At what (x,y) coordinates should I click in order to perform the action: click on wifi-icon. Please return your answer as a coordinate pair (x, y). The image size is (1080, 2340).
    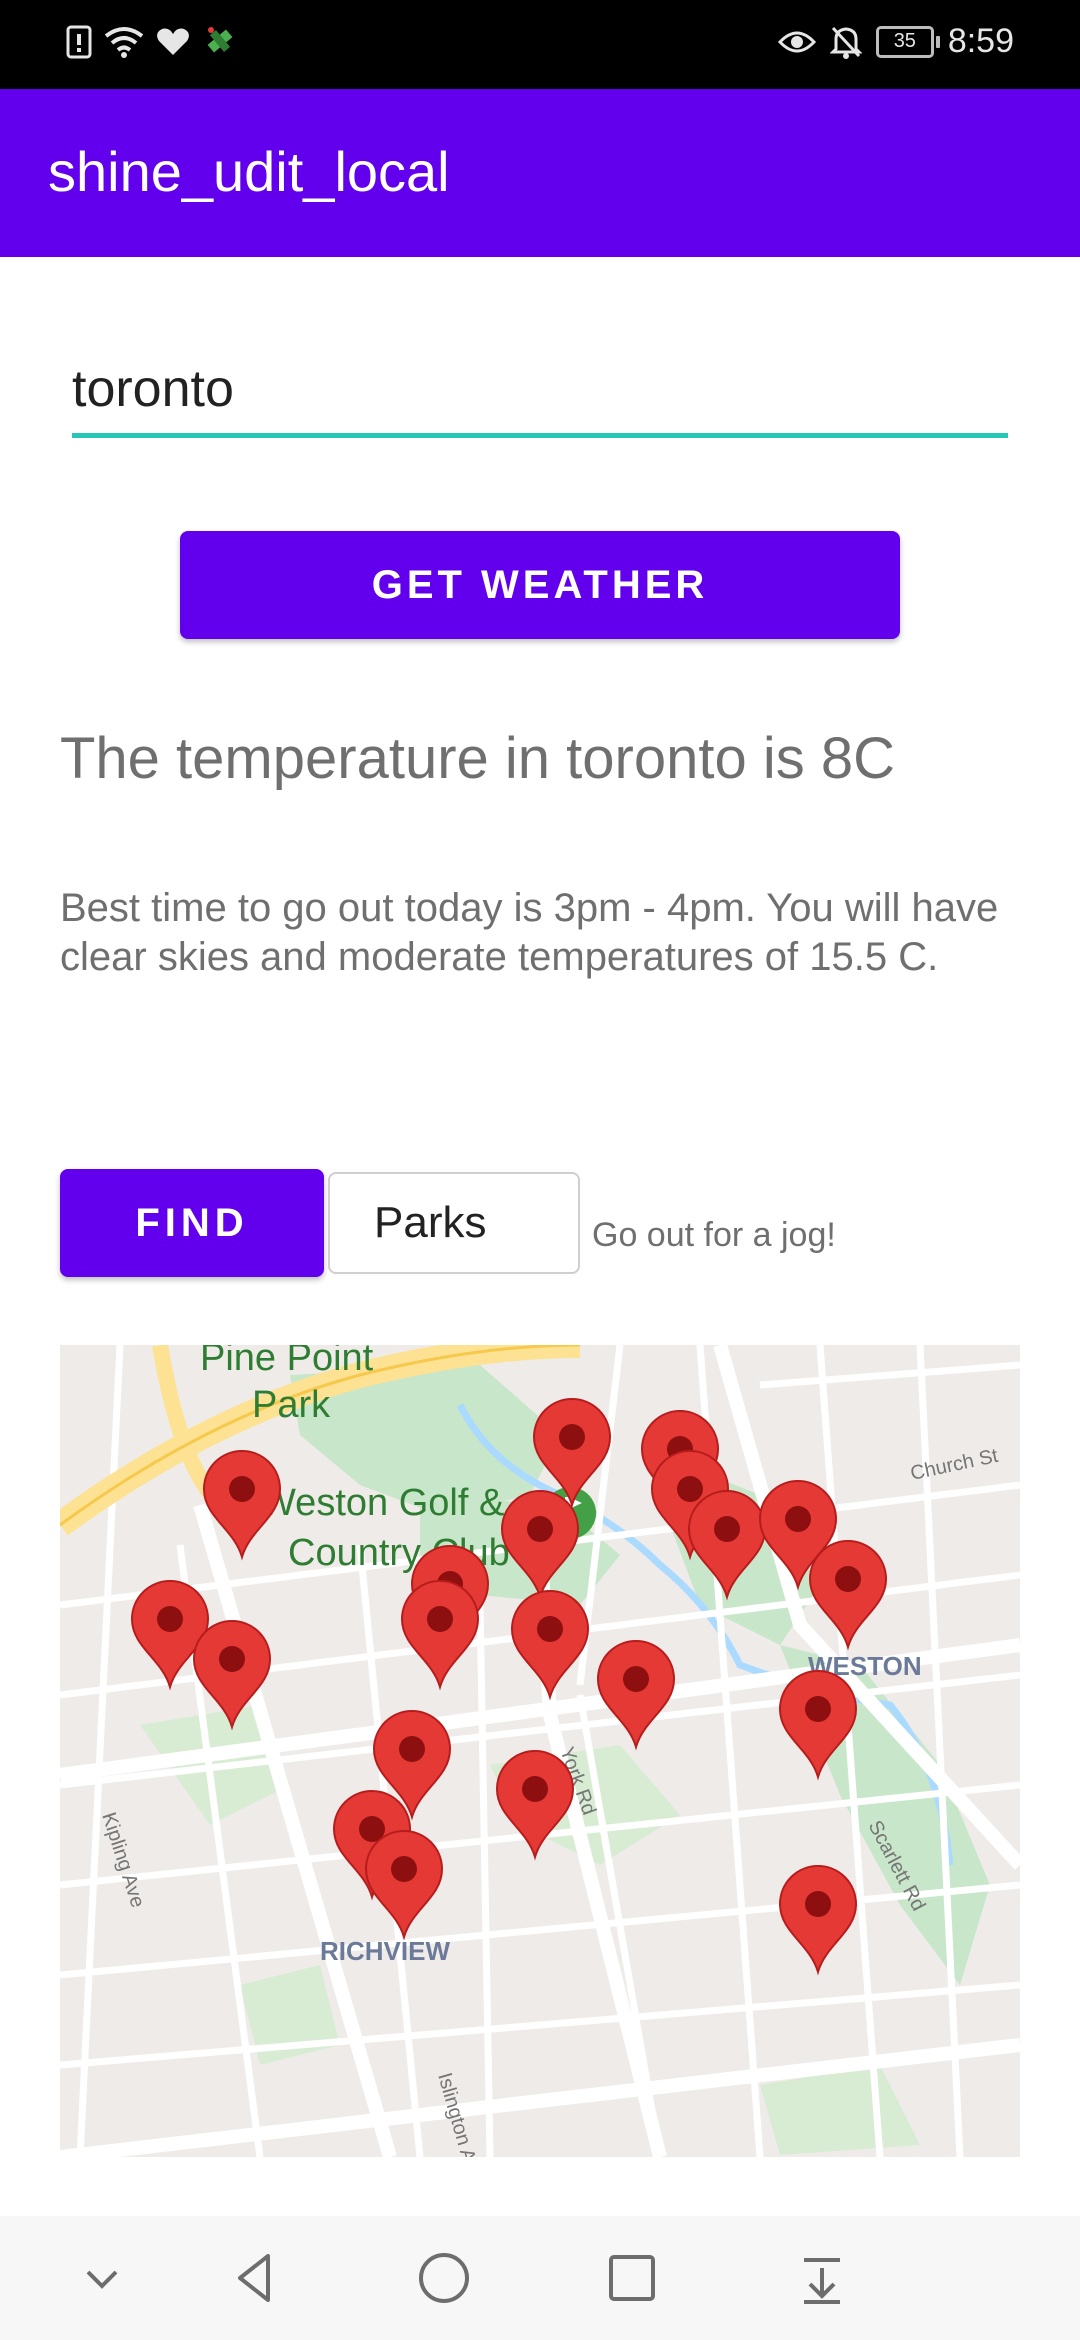
    Looking at the image, I should click on (124, 42).